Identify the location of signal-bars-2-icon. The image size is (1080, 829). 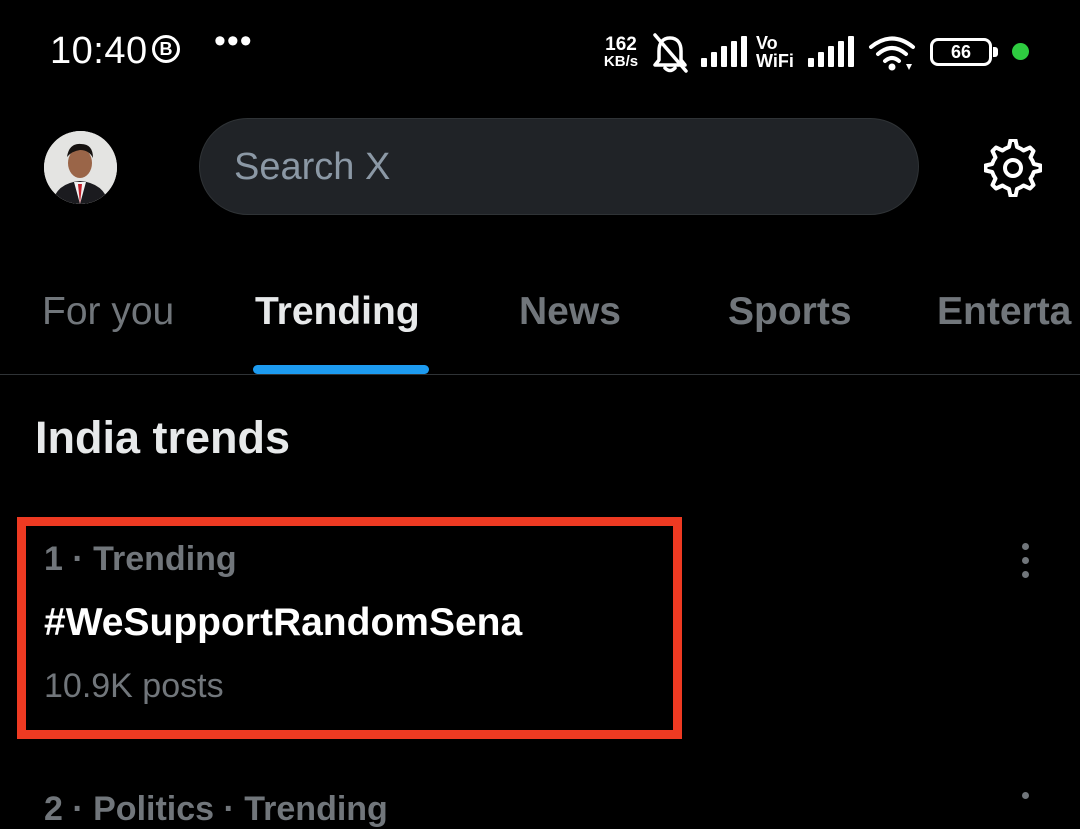
(831, 51).